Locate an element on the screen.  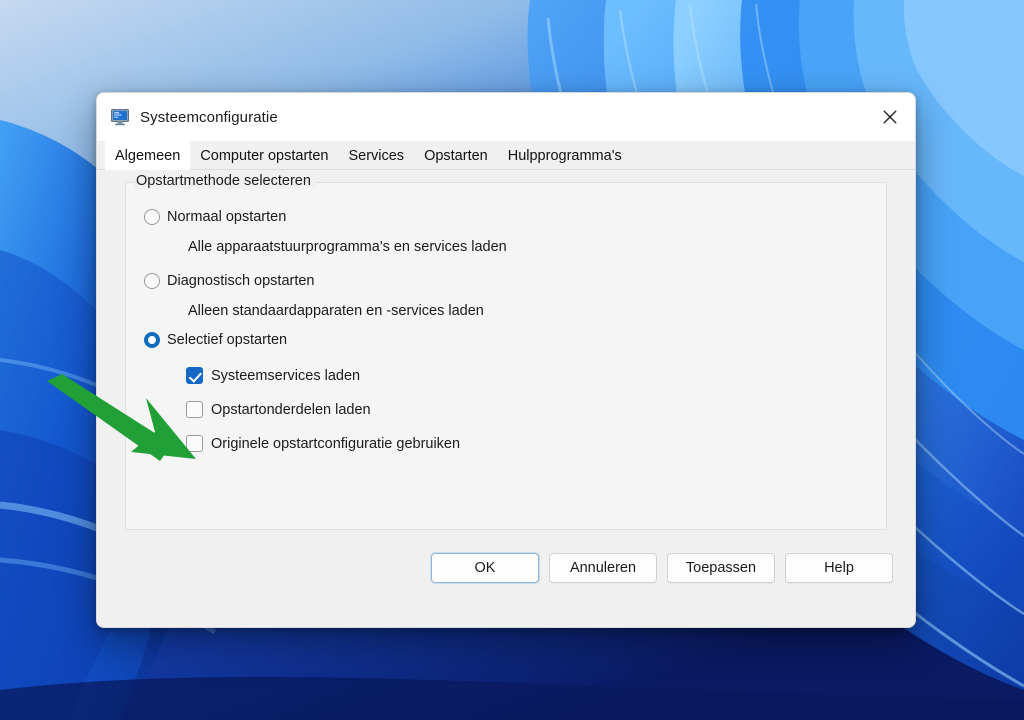
button-label: Help is located at coordinates (839, 568).